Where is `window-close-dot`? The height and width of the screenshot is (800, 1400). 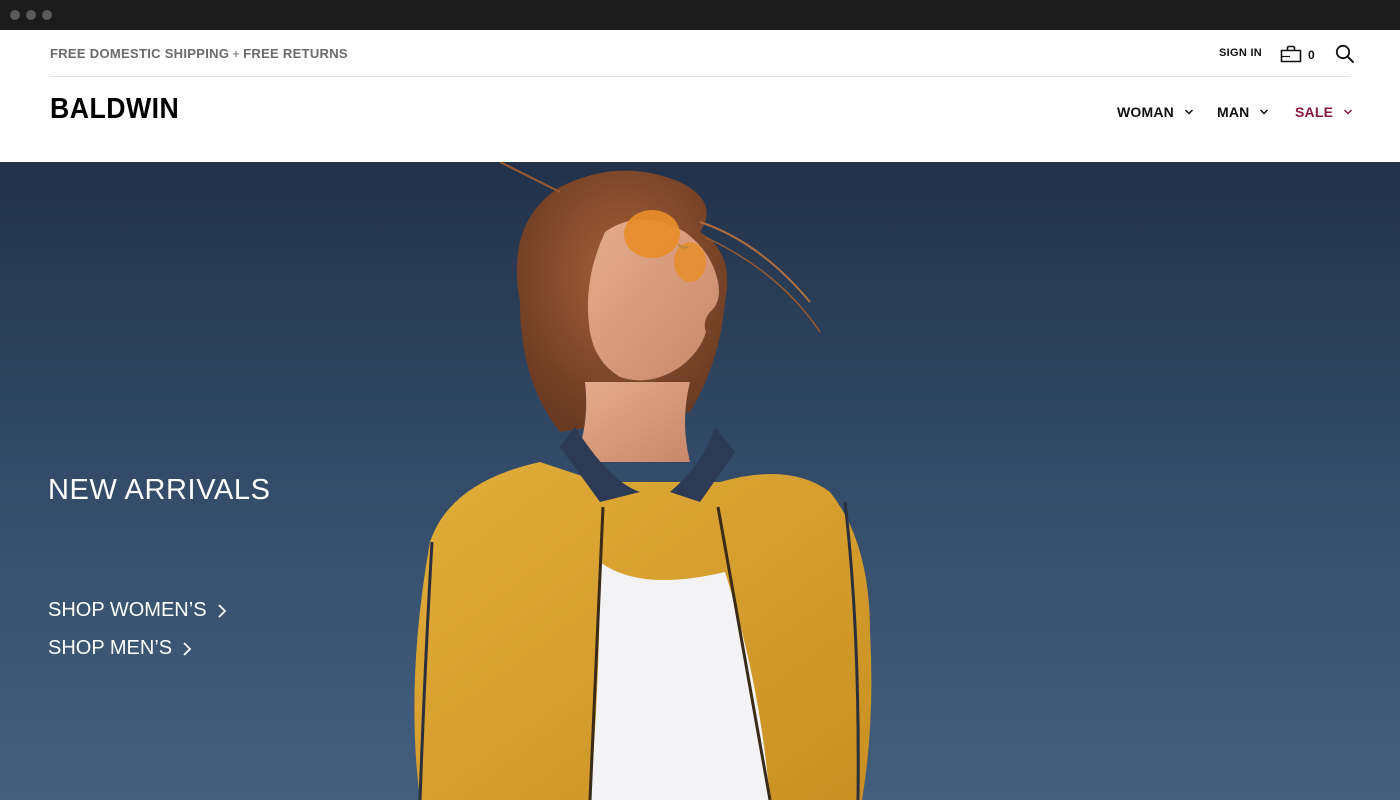 window-close-dot is located at coordinates (15, 15).